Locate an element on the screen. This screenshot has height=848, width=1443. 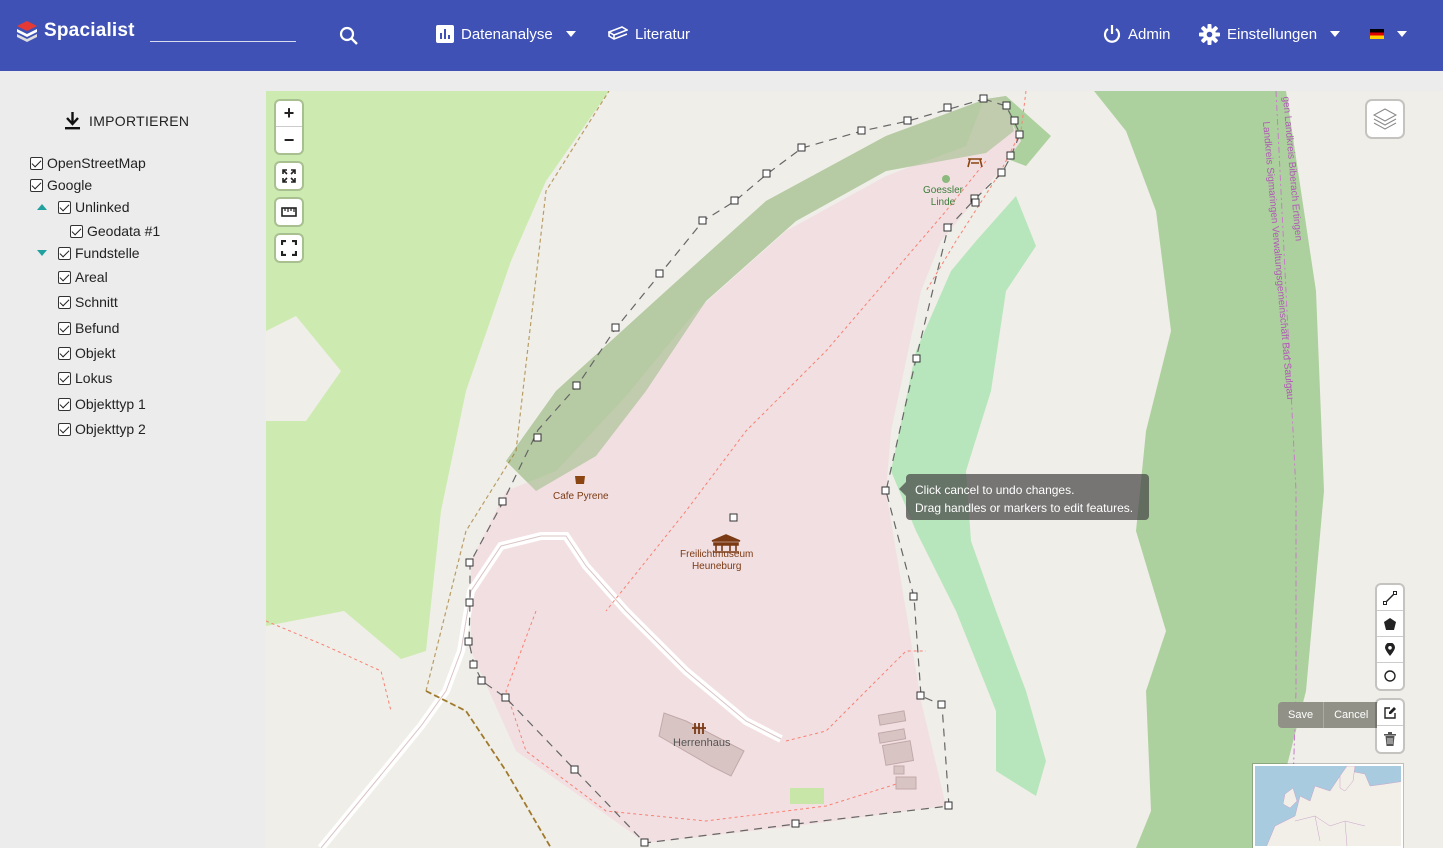
layer-unlinked: Unlinked is located at coordinates (93, 207).